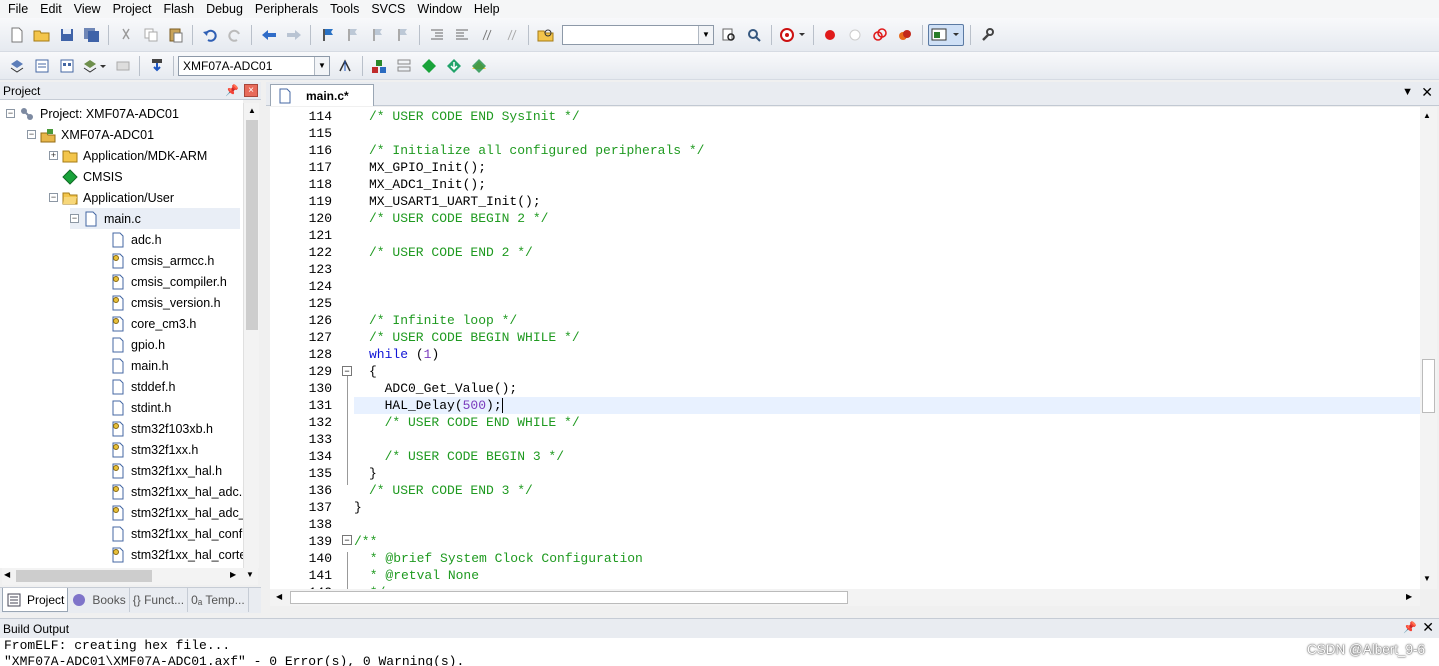 The image size is (1439, 666). Describe the element at coordinates (210, 35) in the screenshot. I see `undo-icon` at that location.